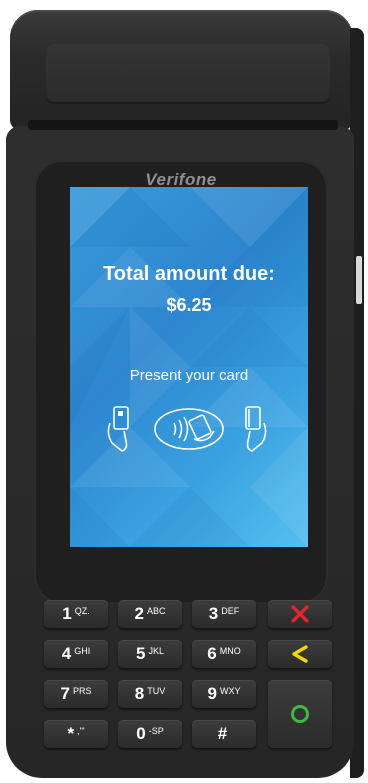  Describe the element at coordinates (189, 375) in the screenshot. I see `present-card-prompt: Present your card` at that location.